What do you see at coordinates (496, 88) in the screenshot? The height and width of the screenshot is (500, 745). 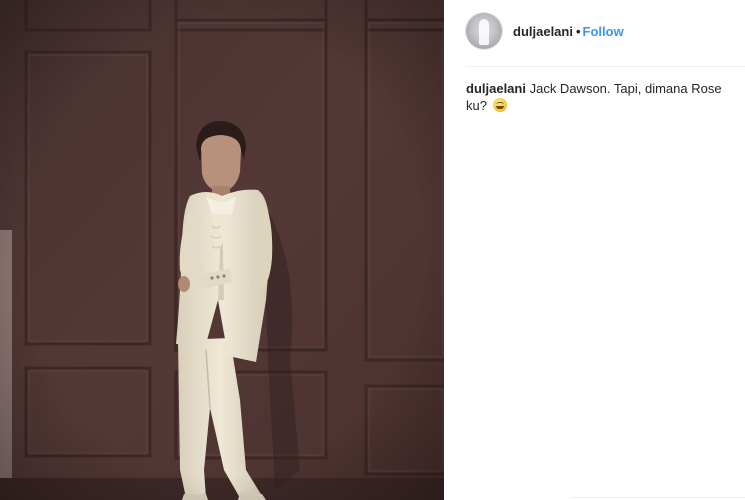 I see `caption-username-link: duljaelani` at bounding box center [496, 88].